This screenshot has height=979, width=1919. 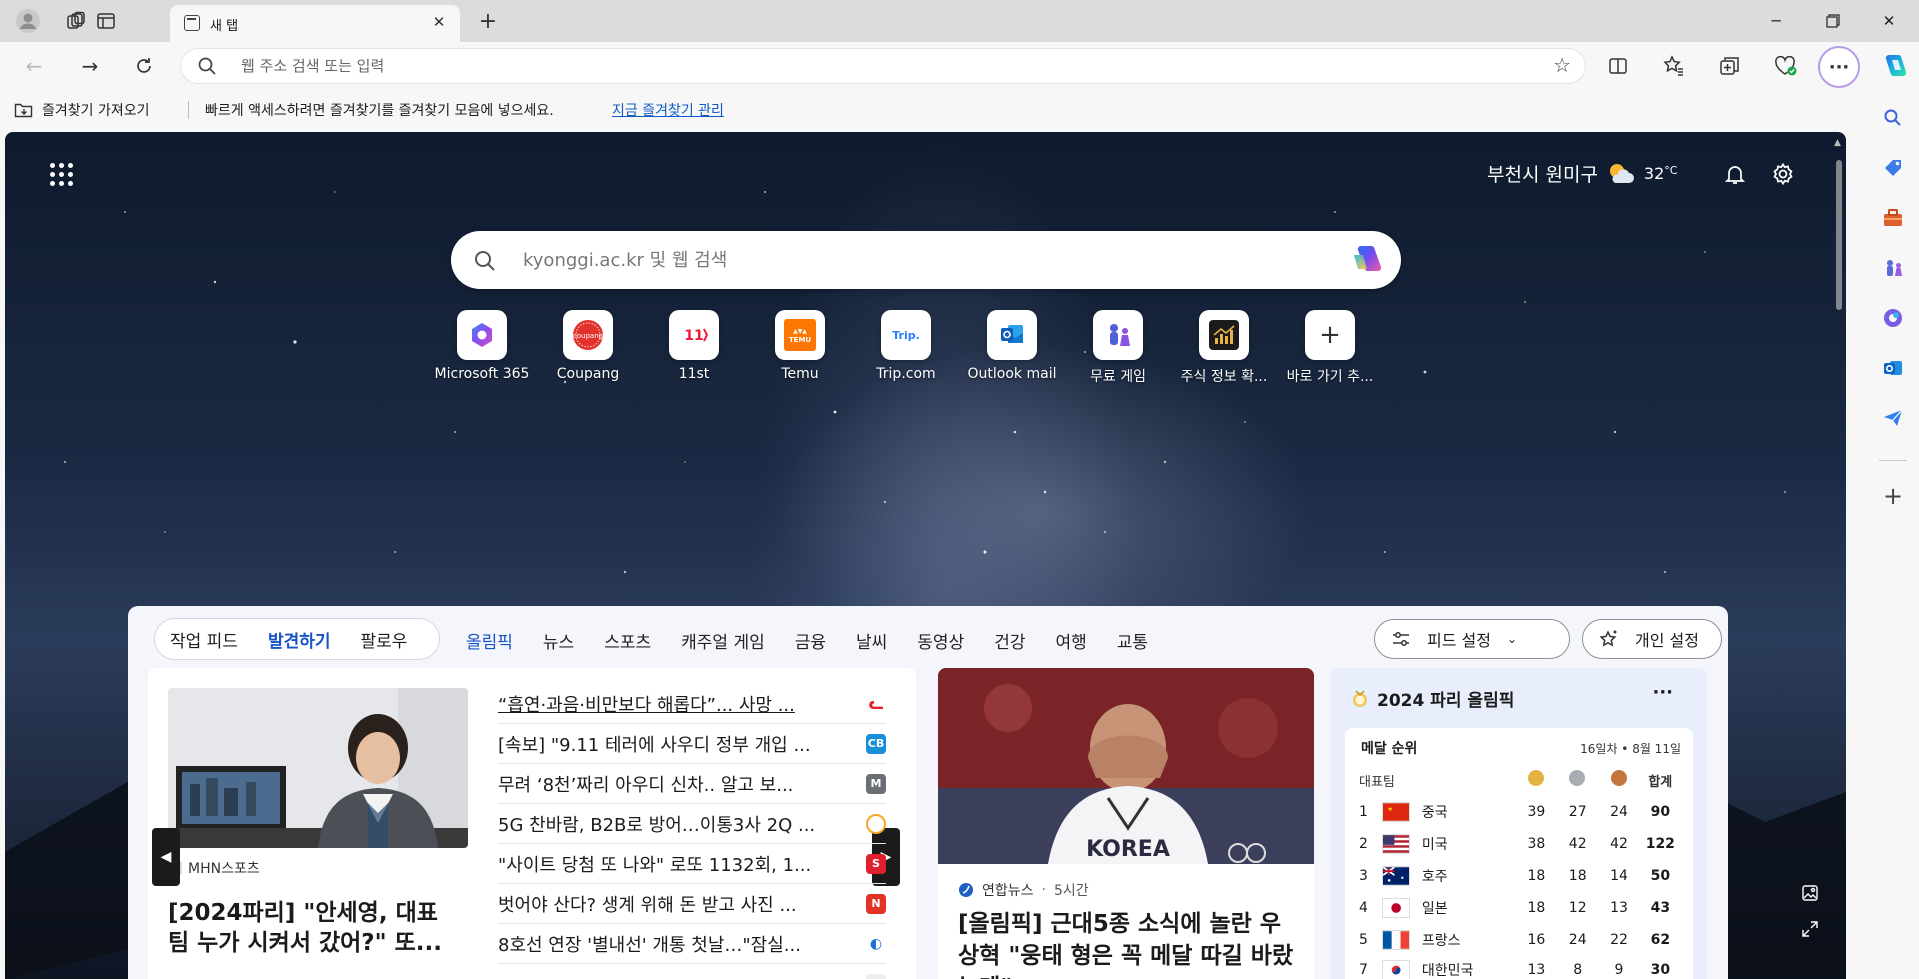 What do you see at coordinates (76, 21) in the screenshot?
I see `workspaces-icon` at bounding box center [76, 21].